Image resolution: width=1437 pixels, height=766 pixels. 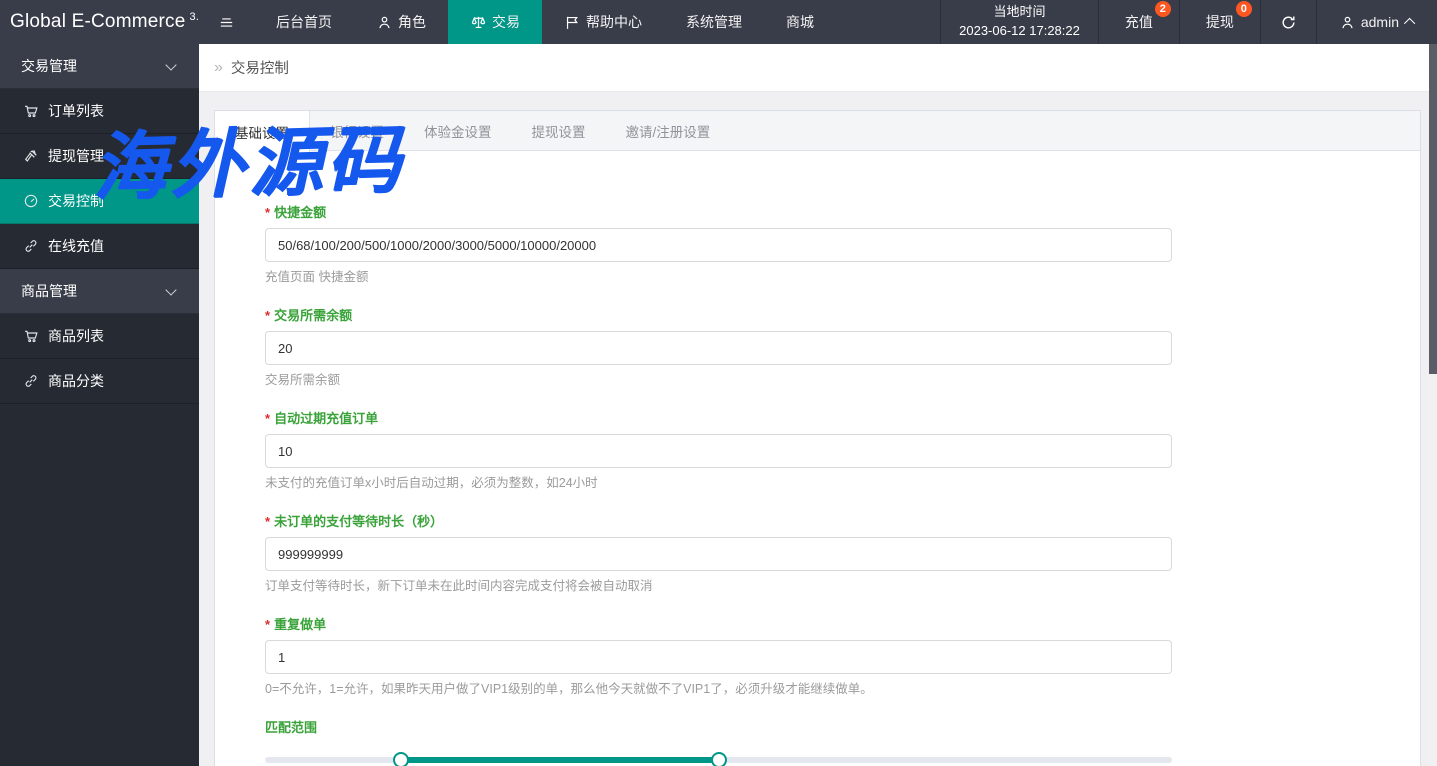 I want to click on repeat-order-input, so click(x=718, y=657).